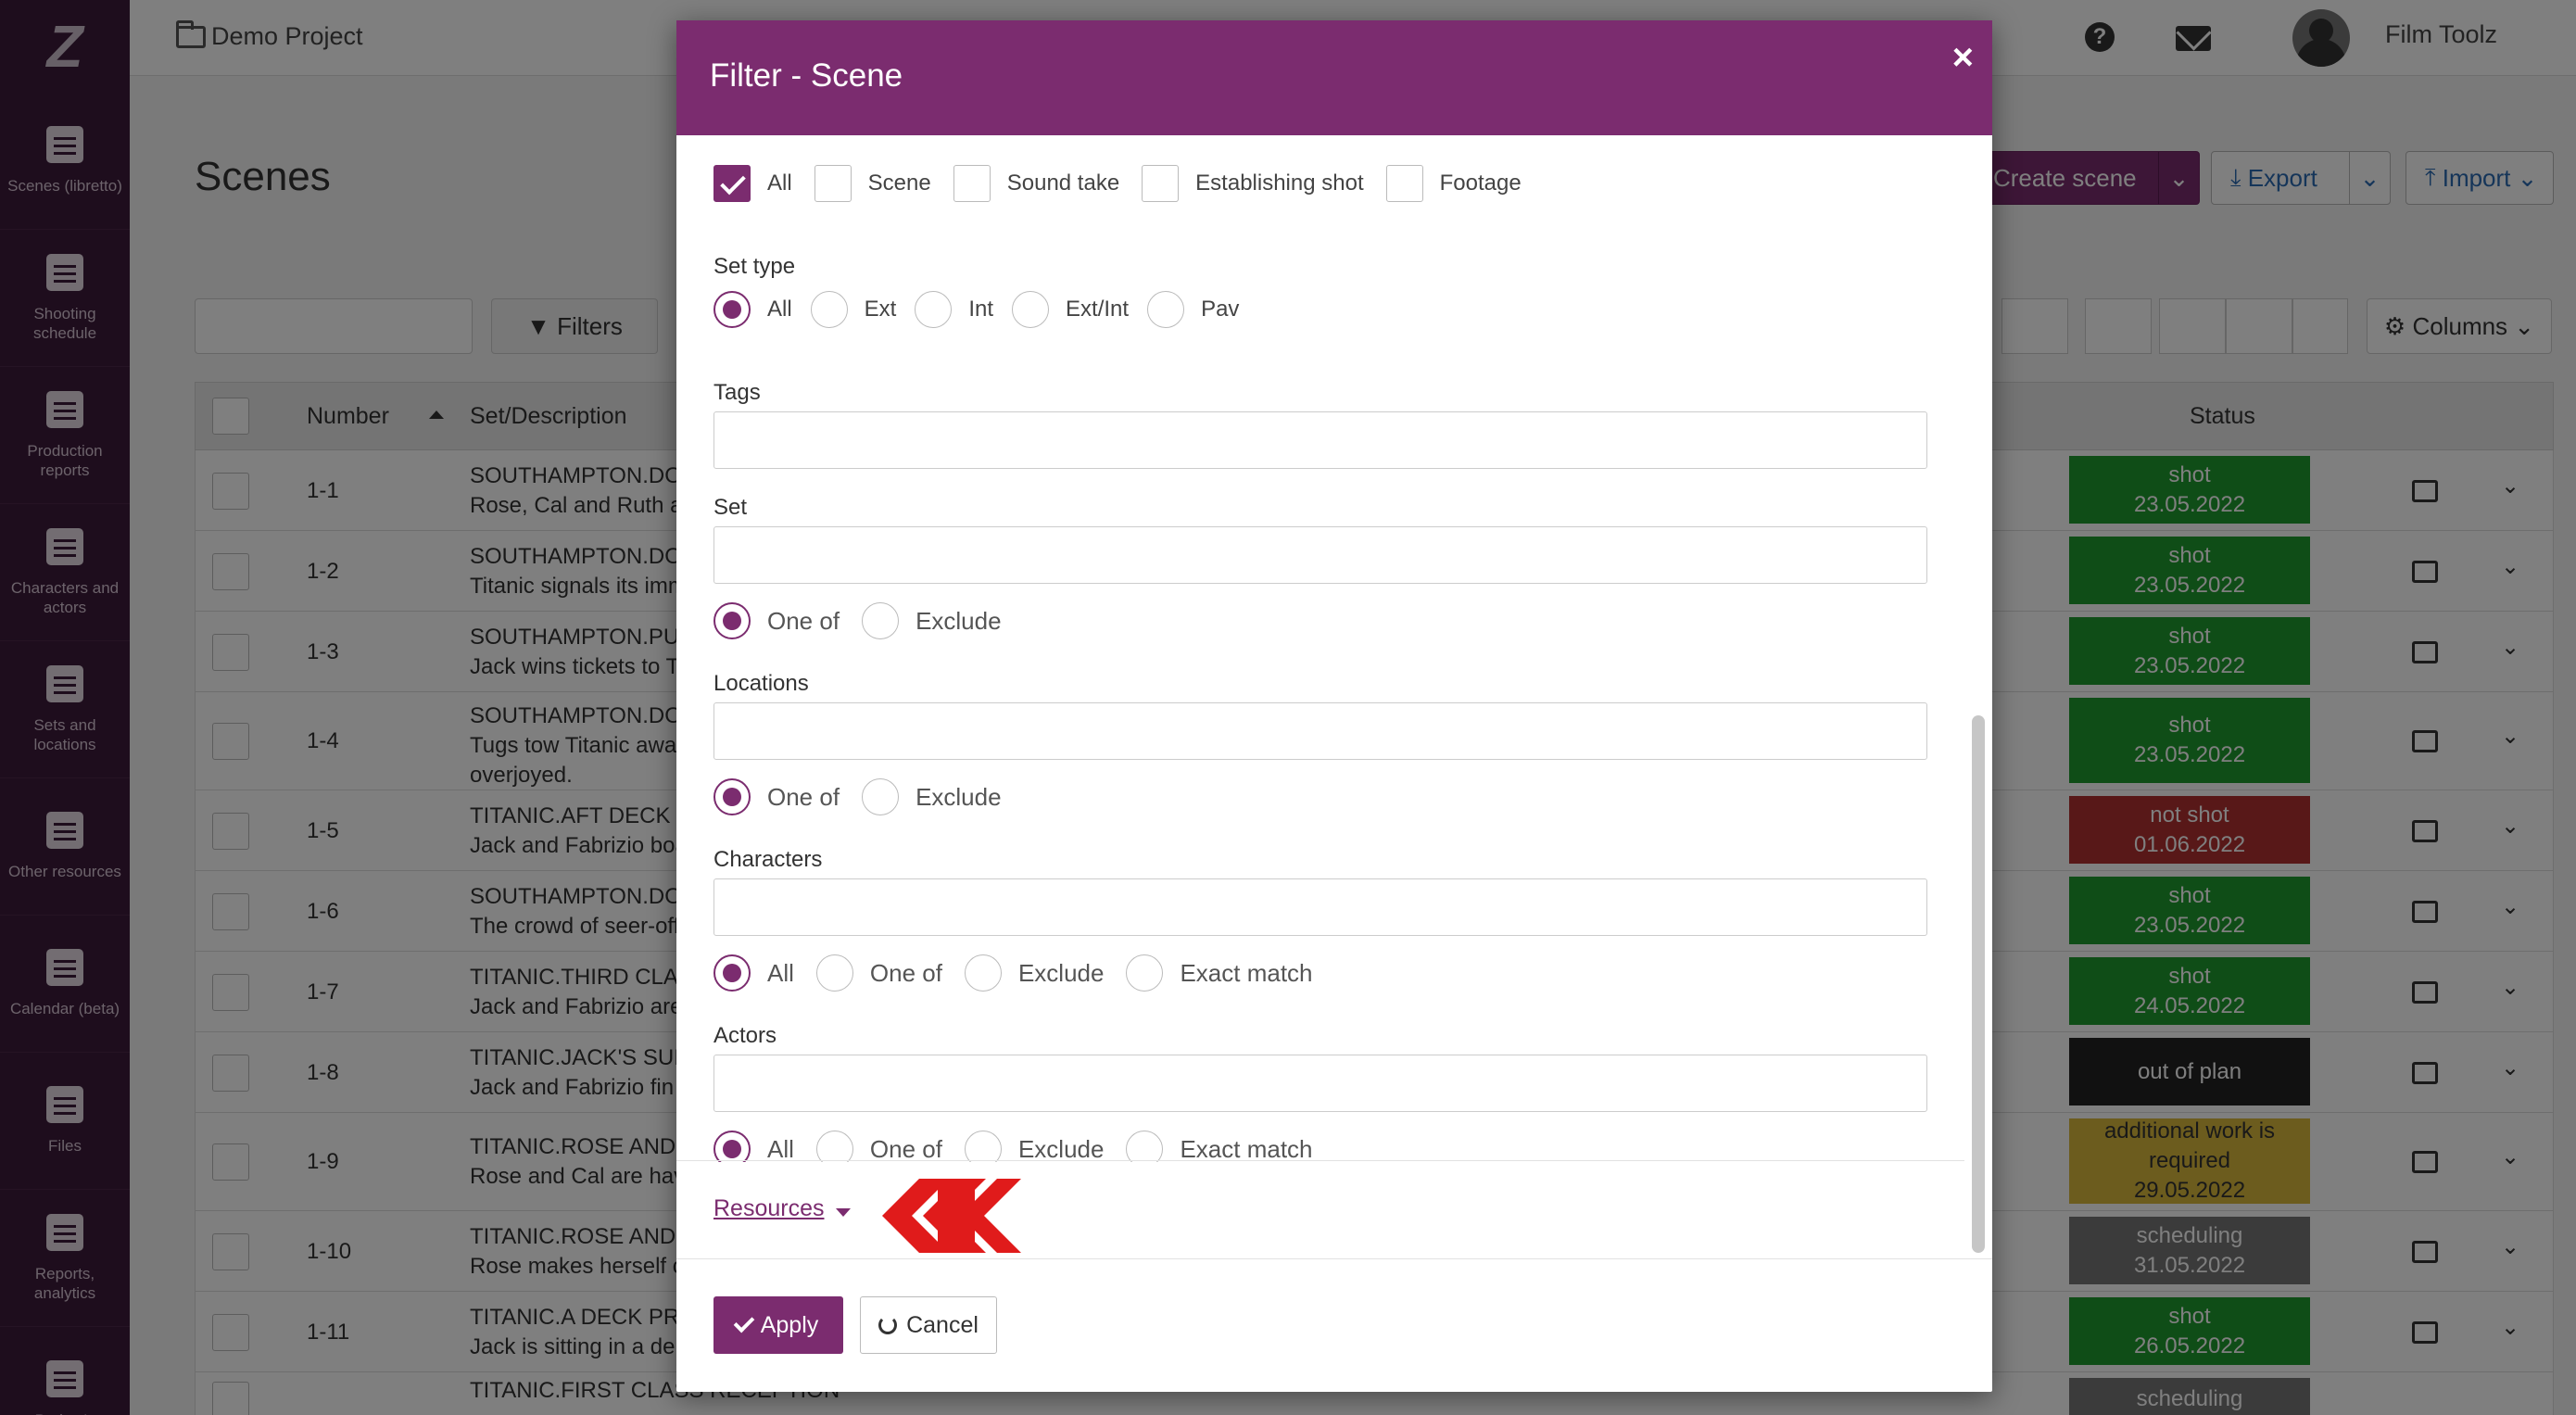  Describe the element at coordinates (844, 1212) in the screenshot. I see `chevron-down-icon` at that location.